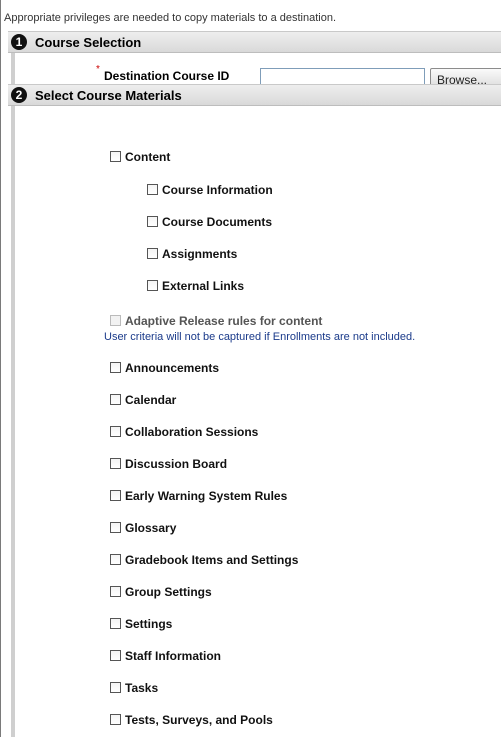 This screenshot has height=737, width=501. I want to click on required-marker: *, so click(98, 69).